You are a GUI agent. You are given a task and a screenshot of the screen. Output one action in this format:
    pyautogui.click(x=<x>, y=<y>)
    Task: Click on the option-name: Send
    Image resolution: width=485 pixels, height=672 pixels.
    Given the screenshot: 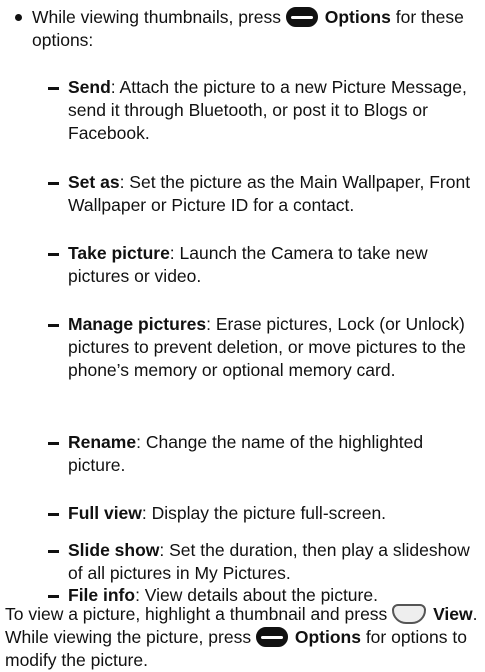 What is the action you would take?
    pyautogui.click(x=89, y=87)
    